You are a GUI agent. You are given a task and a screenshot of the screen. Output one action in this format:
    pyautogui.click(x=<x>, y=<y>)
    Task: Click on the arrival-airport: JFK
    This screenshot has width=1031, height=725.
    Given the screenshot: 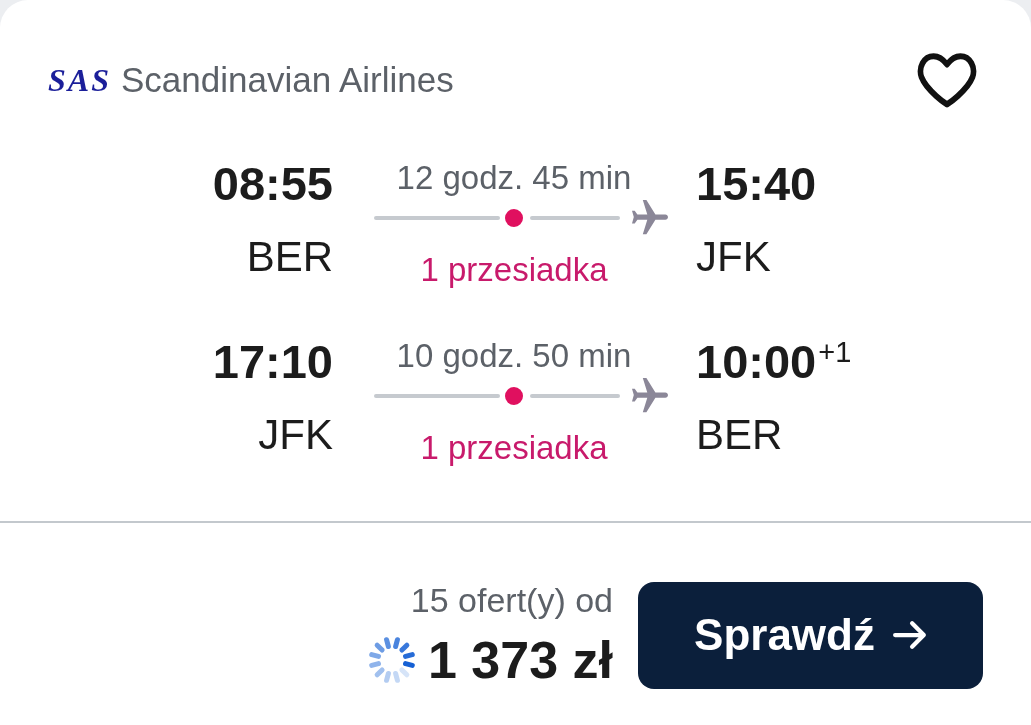 What is the action you would take?
    pyautogui.click(x=733, y=257)
    